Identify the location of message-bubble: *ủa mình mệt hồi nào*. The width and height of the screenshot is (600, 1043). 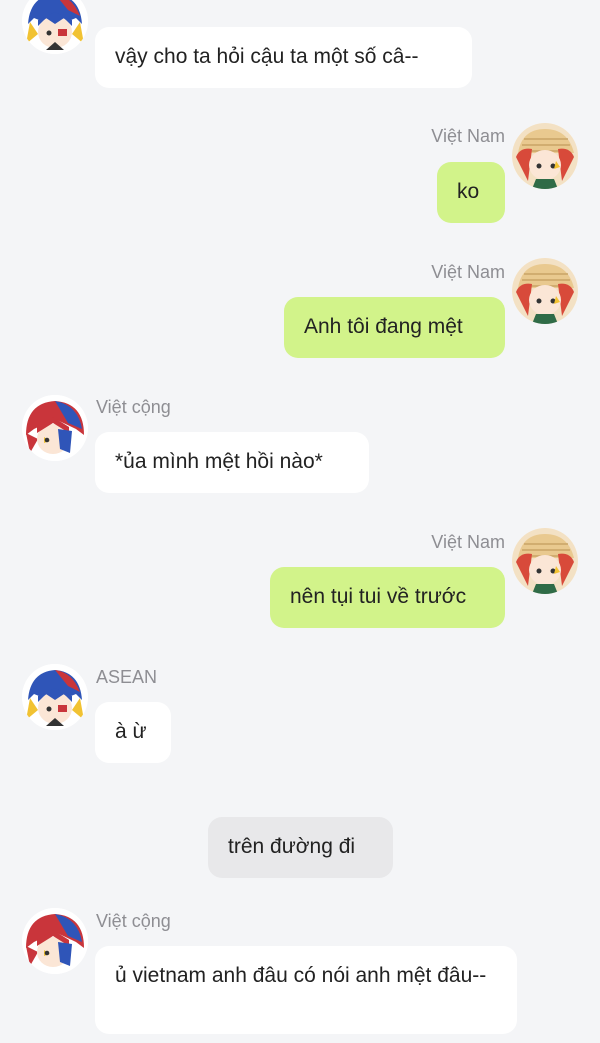
(232, 462).